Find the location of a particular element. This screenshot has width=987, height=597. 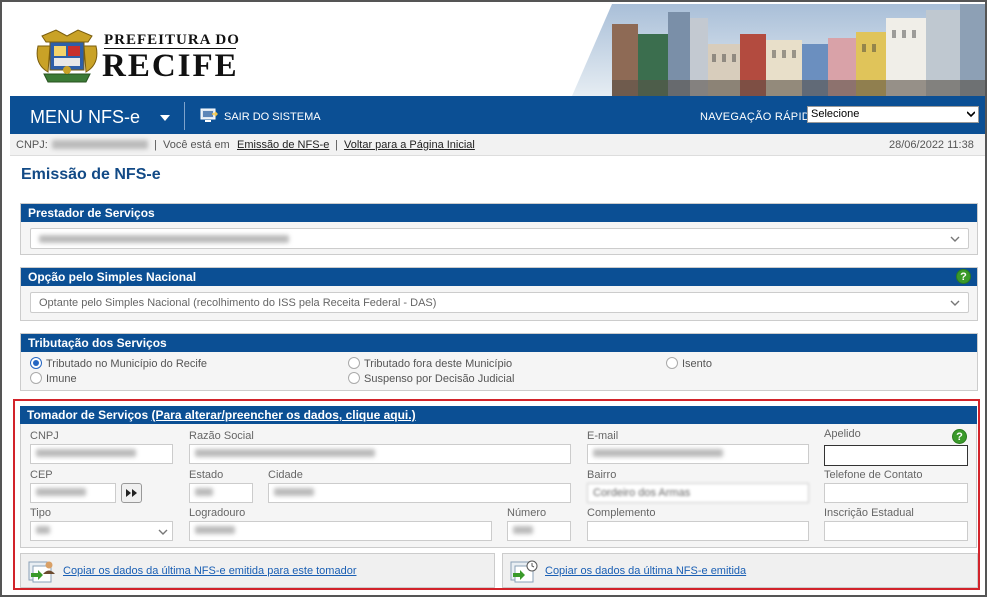

tomador-complemento-field is located at coordinates (698, 531).